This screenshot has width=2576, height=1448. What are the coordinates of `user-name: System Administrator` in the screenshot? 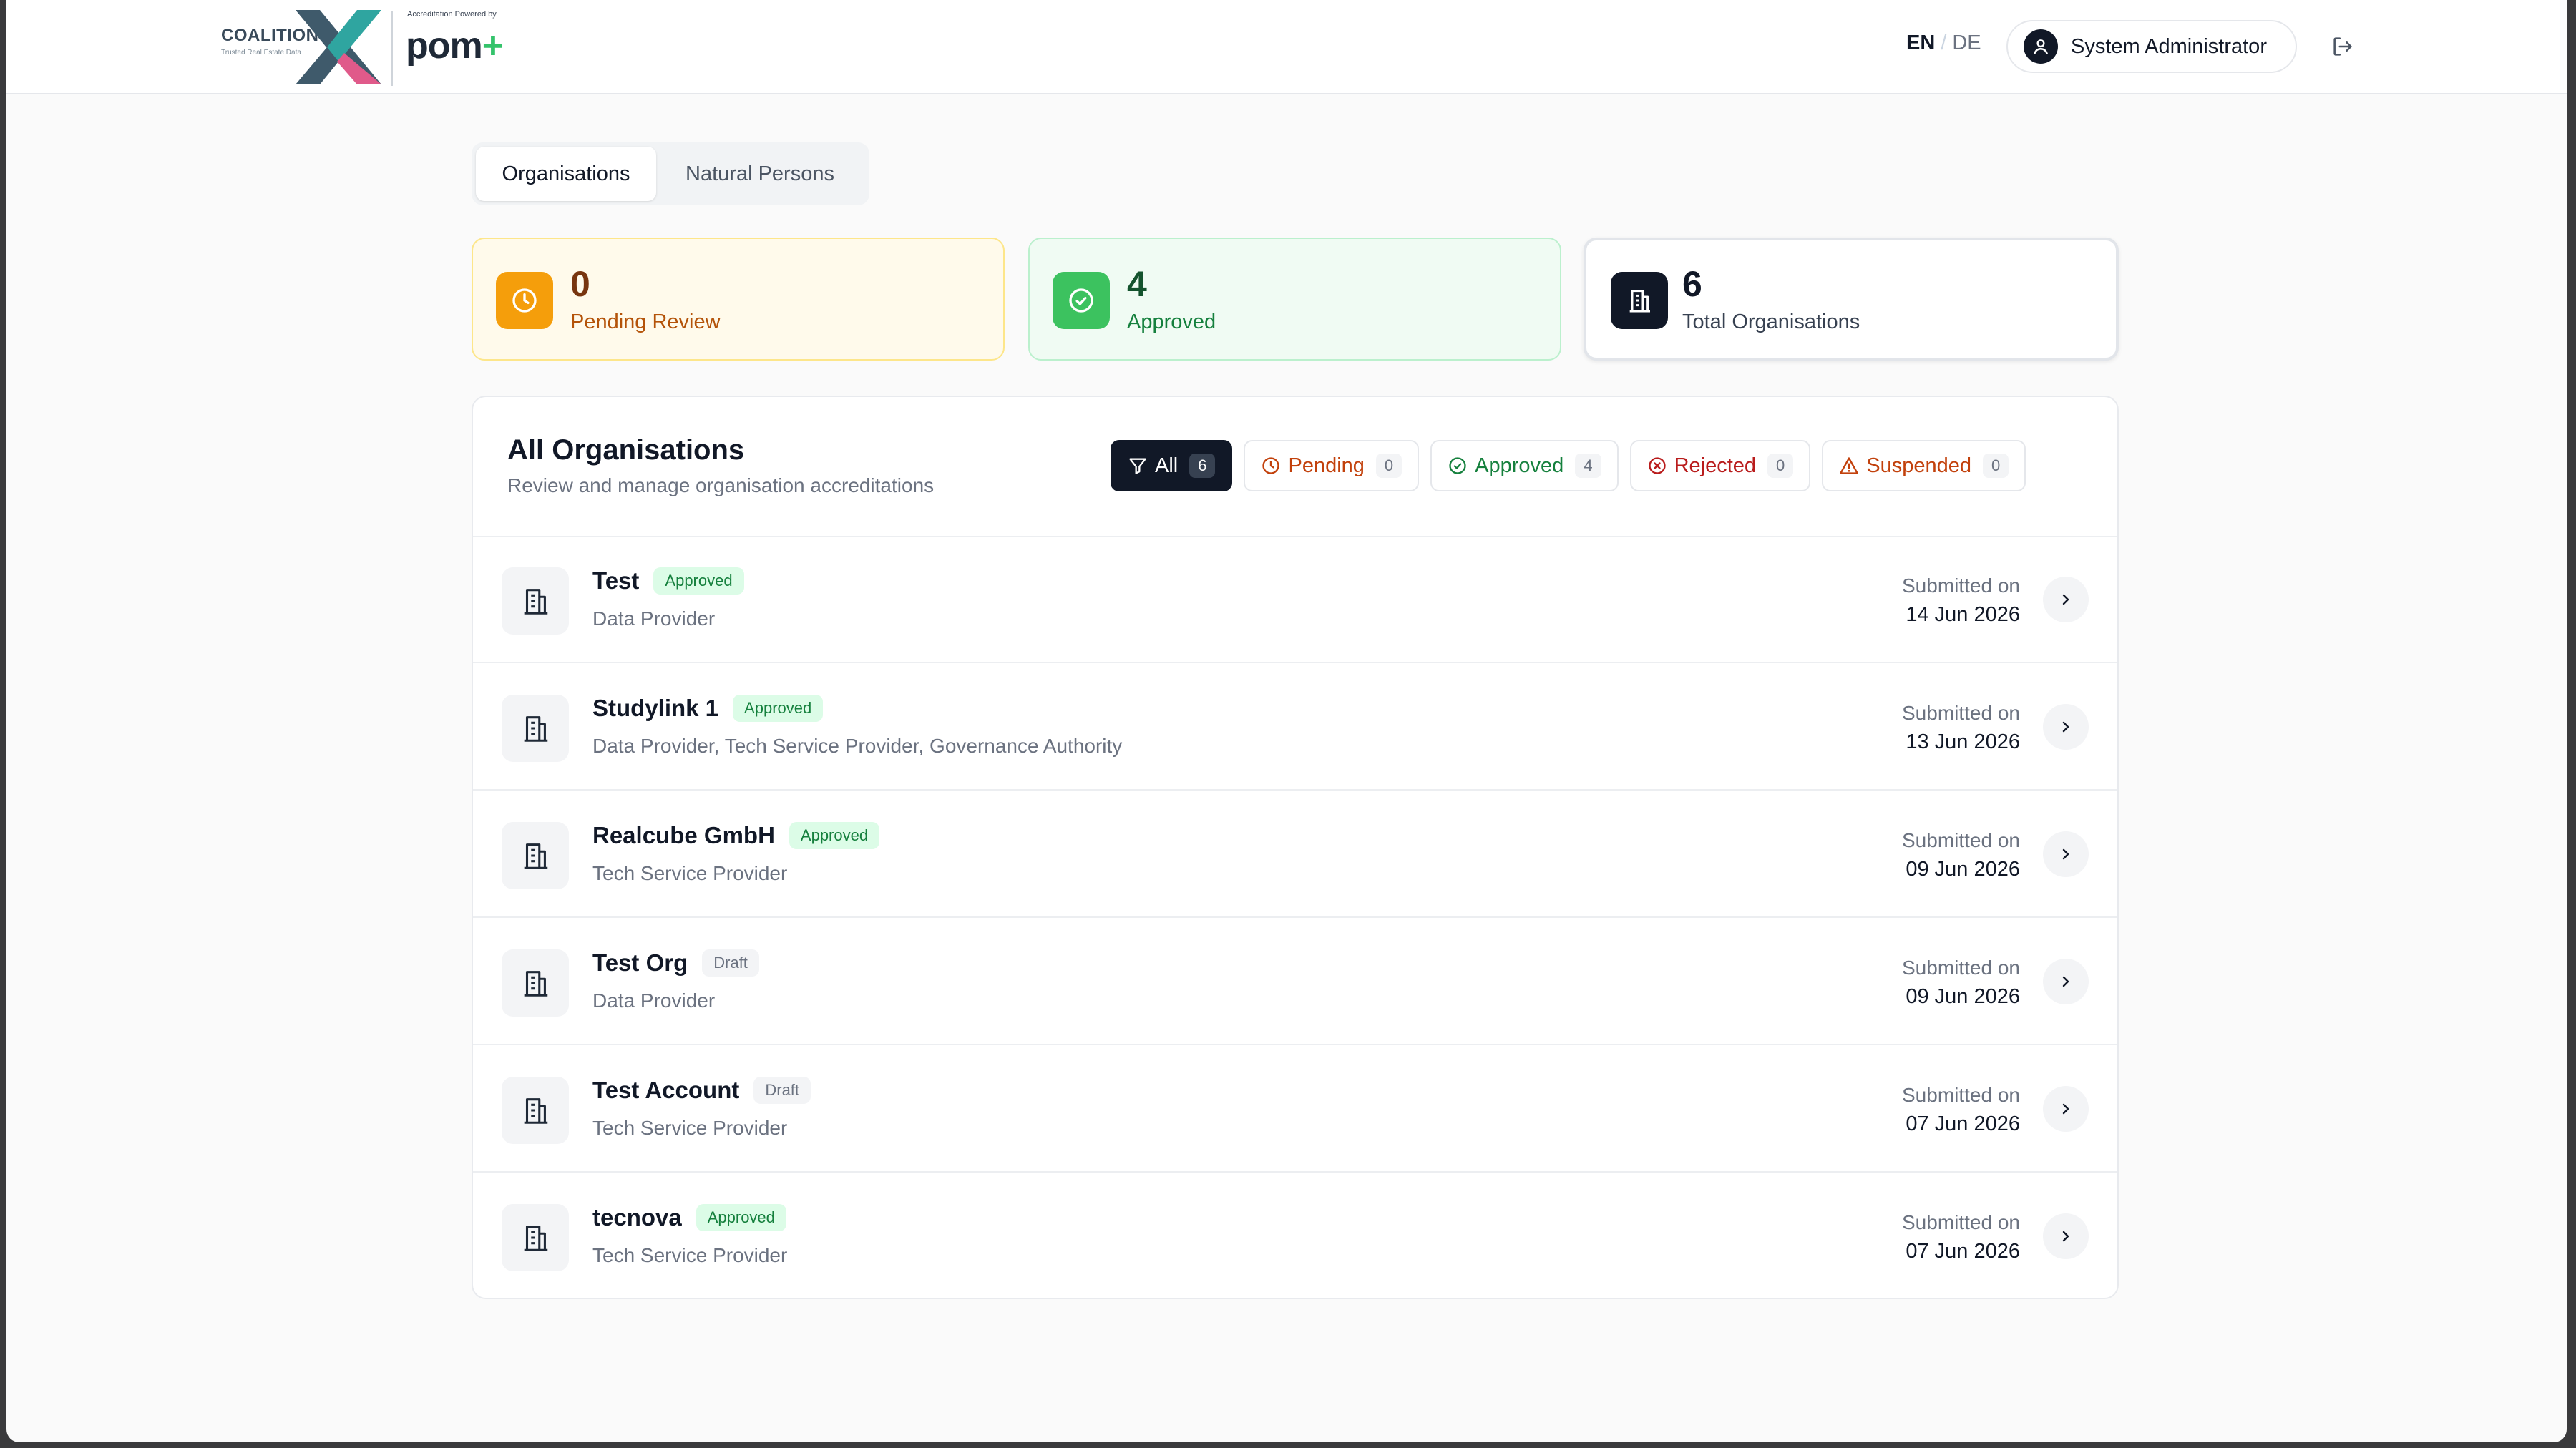 It's located at (2169, 46).